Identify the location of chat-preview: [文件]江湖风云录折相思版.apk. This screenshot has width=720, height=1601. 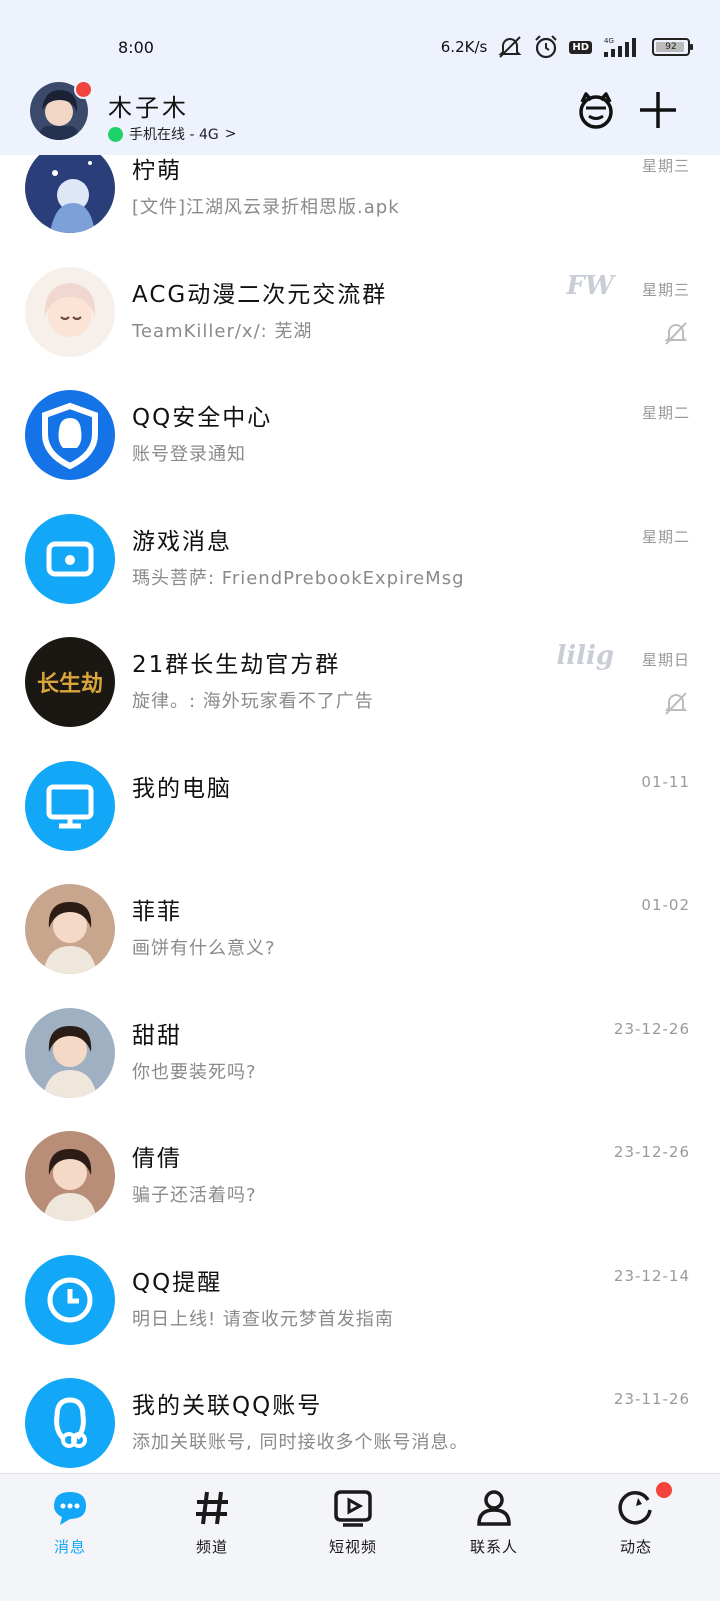
(266, 207).